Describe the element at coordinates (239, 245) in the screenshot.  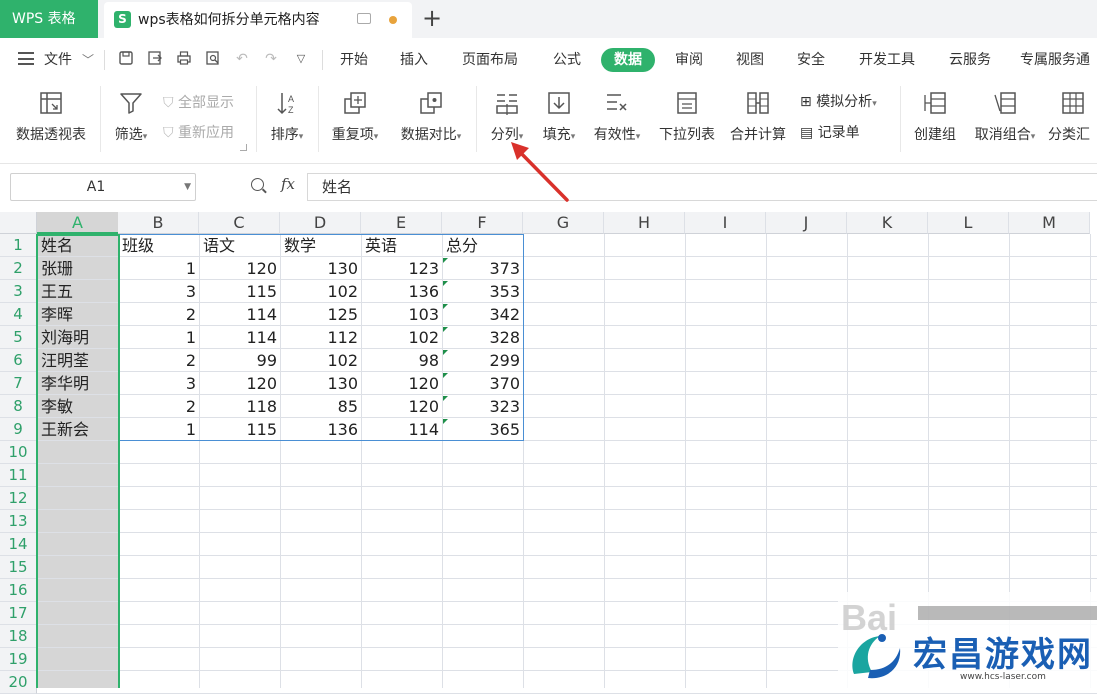
I see `header-cell: 语文` at that location.